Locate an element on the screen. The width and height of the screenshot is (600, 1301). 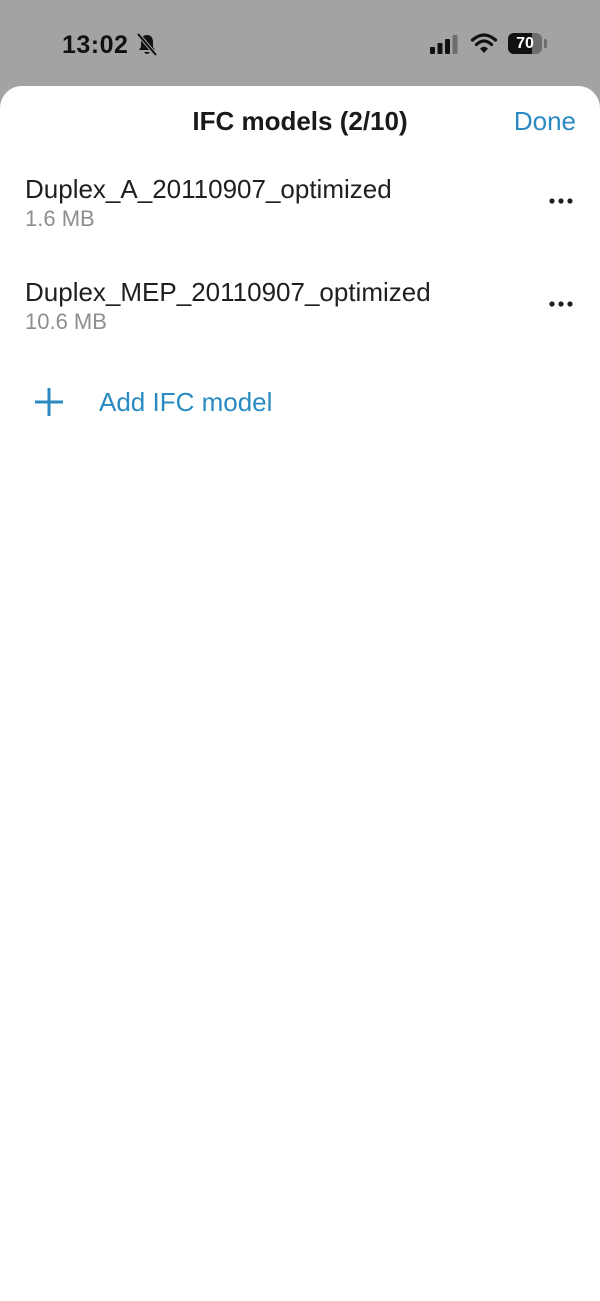
model-item: Duplex_A_20110907_optimized 1.6 MB is located at coordinates (300, 223).